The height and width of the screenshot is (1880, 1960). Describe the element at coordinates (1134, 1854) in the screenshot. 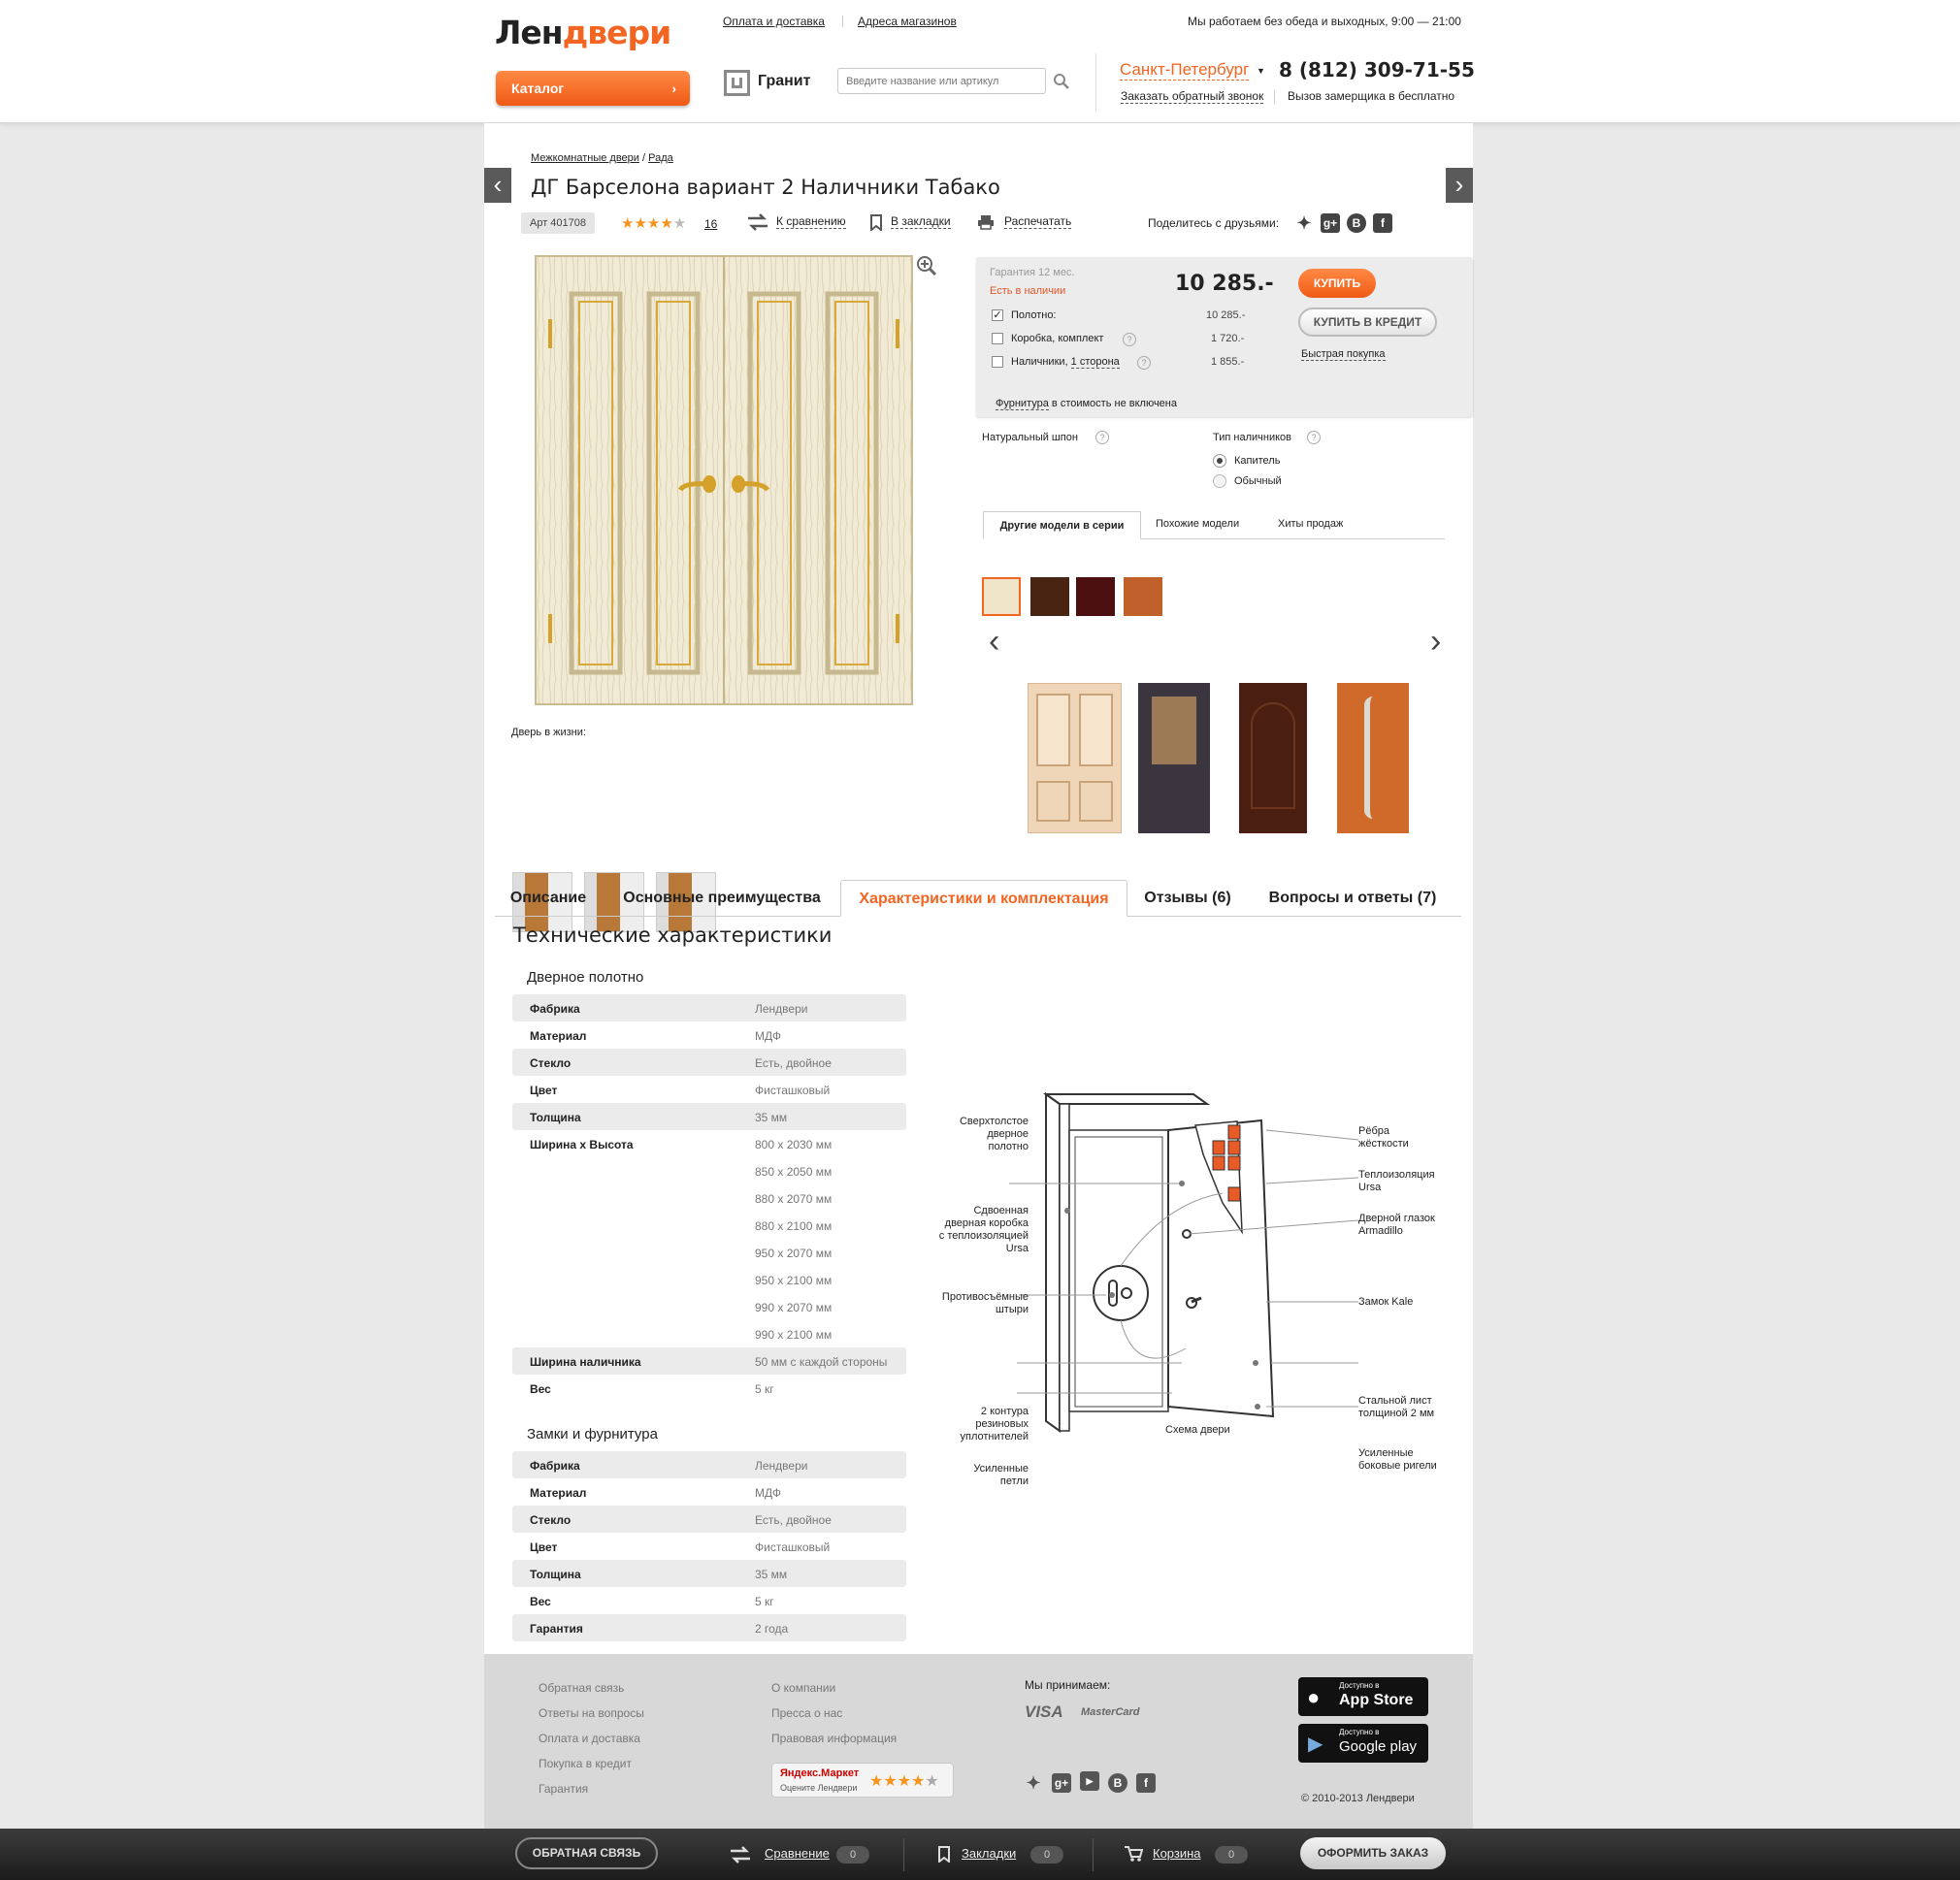

I see `cart-icon` at that location.